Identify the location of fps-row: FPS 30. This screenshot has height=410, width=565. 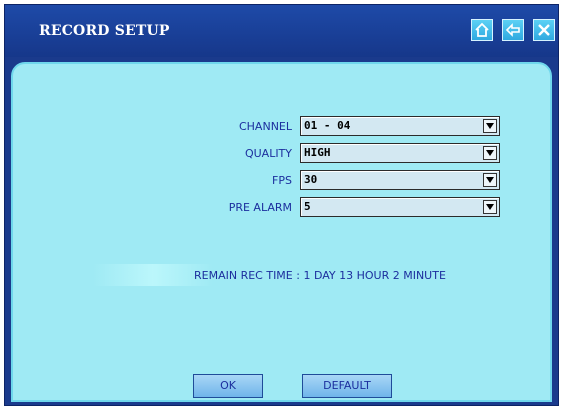
(283, 181).